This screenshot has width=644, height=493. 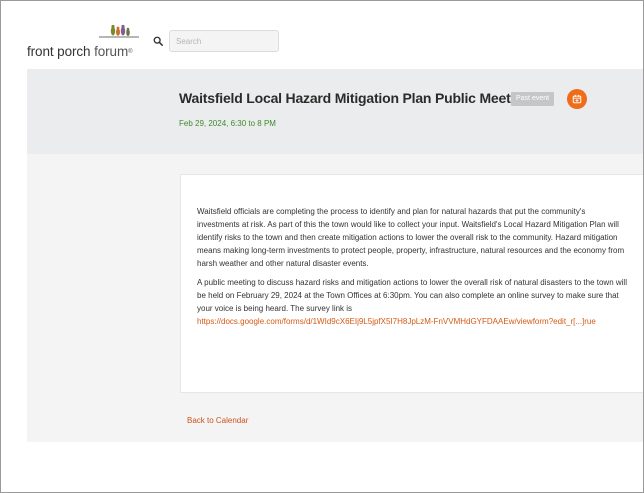 I want to click on back-to-calendar-link: Back to Calendar, so click(x=217, y=420).